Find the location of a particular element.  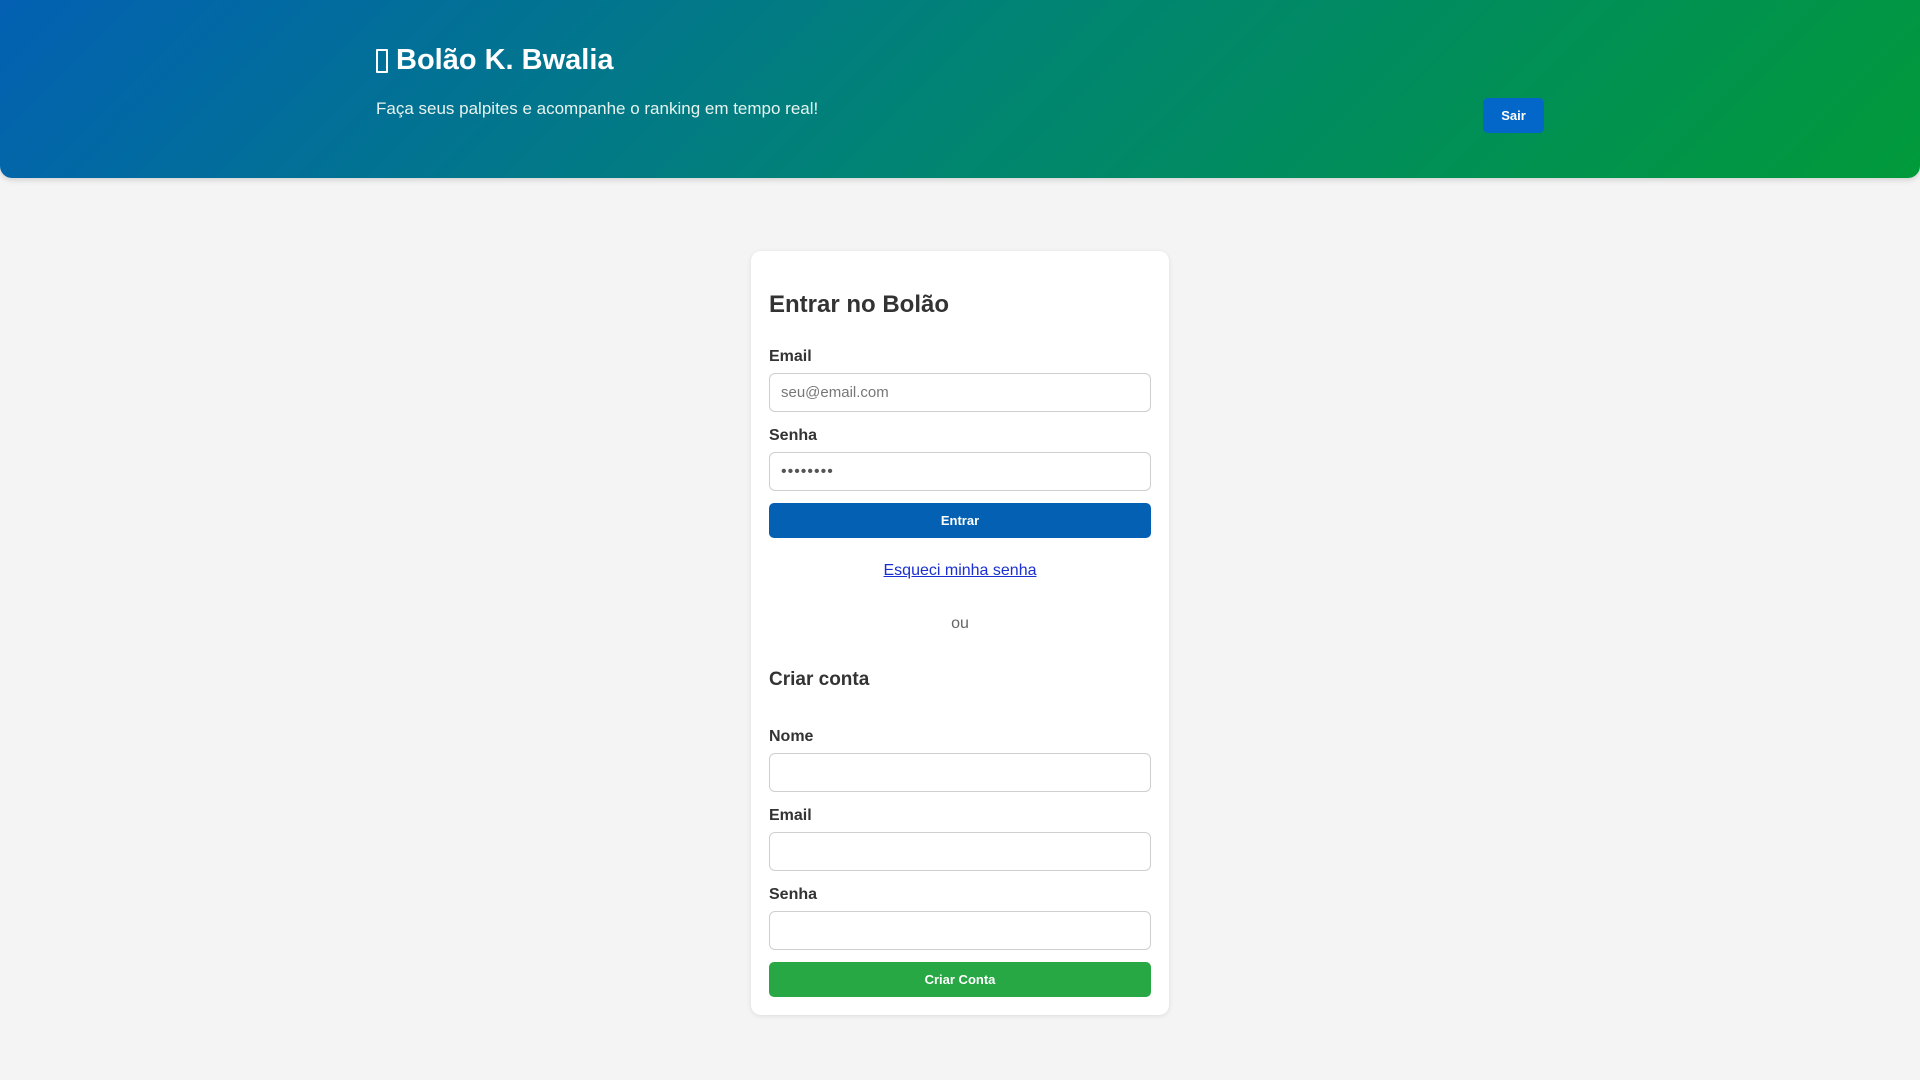

brand: Bolão K. Bwalia is located at coordinates (495, 60).